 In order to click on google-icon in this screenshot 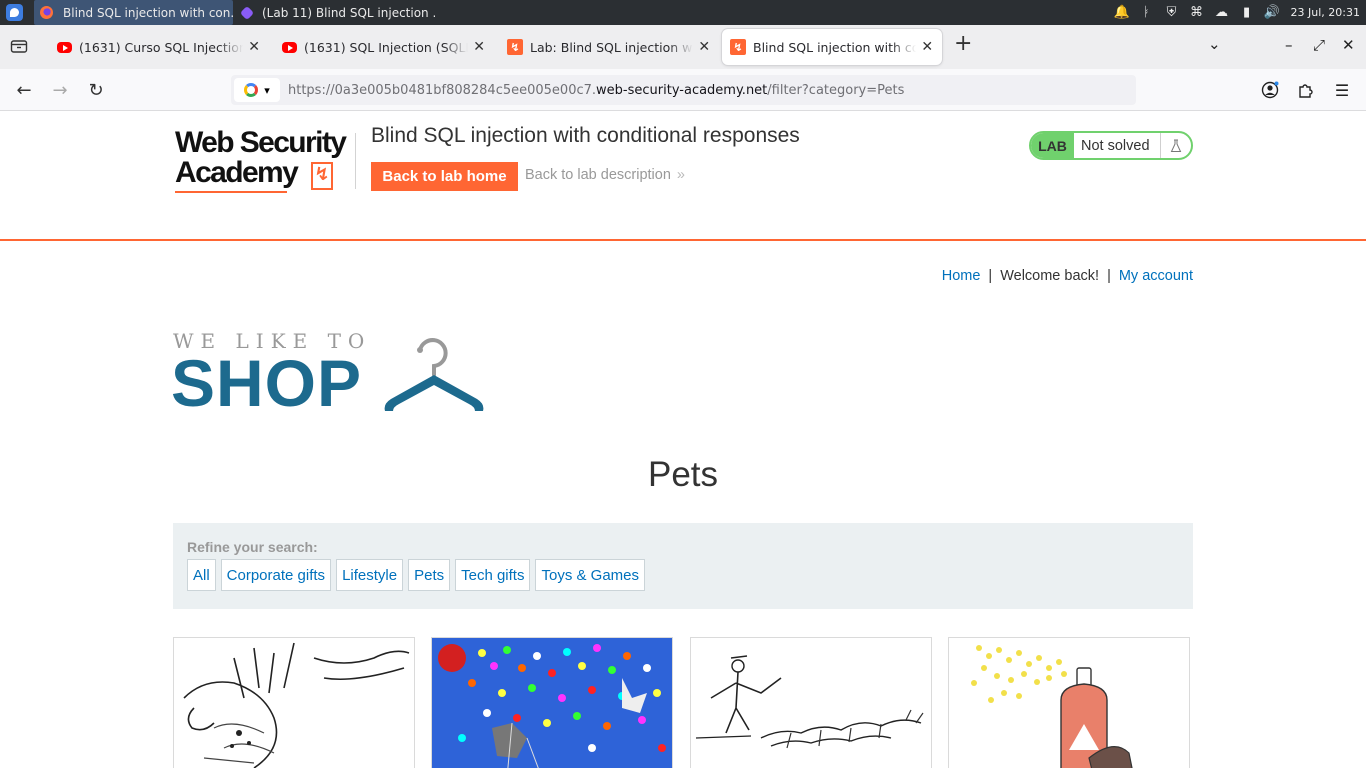, I will do `click(251, 90)`.